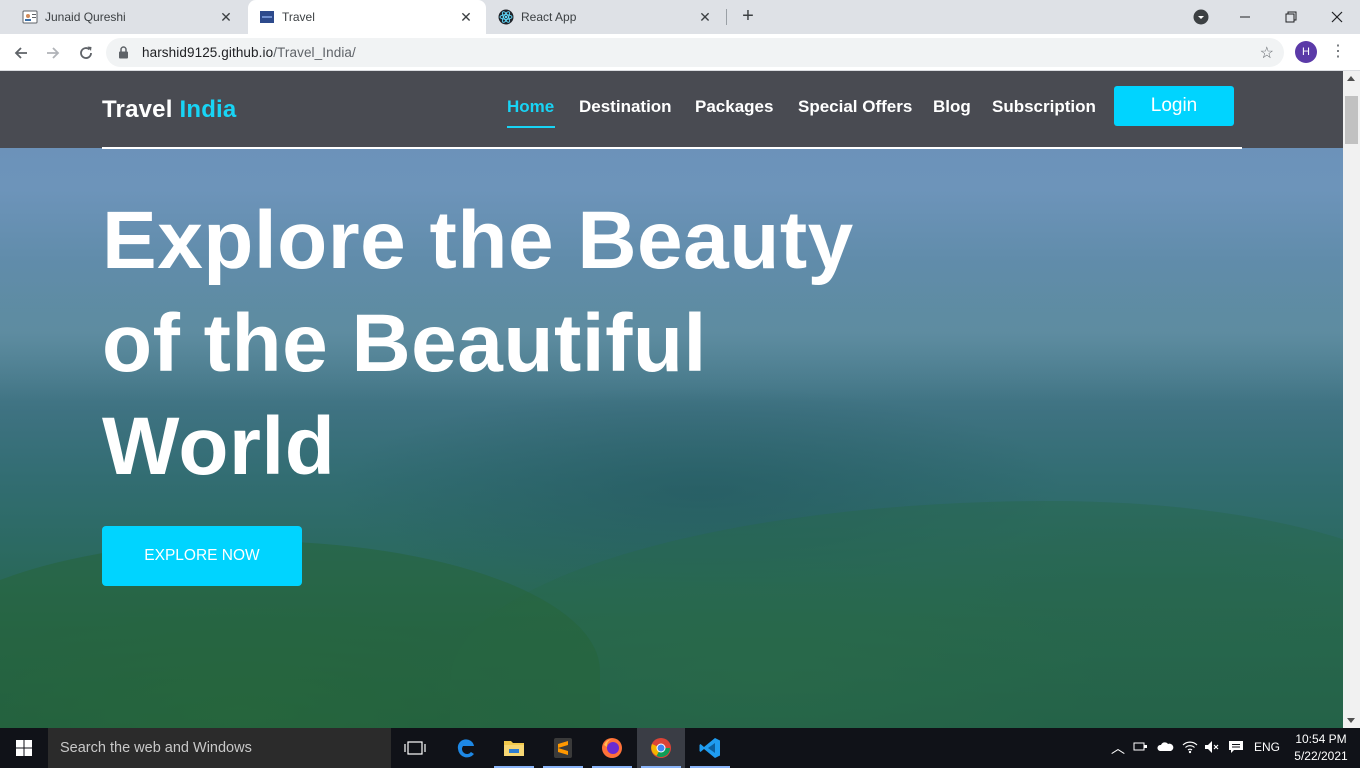 This screenshot has height=768, width=1360. I want to click on navbar-divider, so click(672, 148).